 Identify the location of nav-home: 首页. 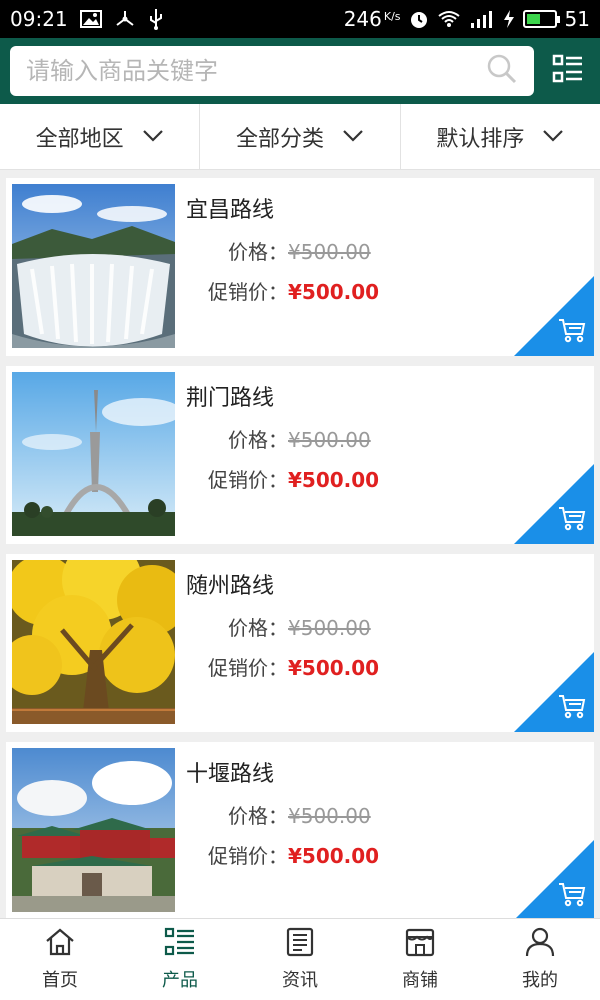
(60, 959).